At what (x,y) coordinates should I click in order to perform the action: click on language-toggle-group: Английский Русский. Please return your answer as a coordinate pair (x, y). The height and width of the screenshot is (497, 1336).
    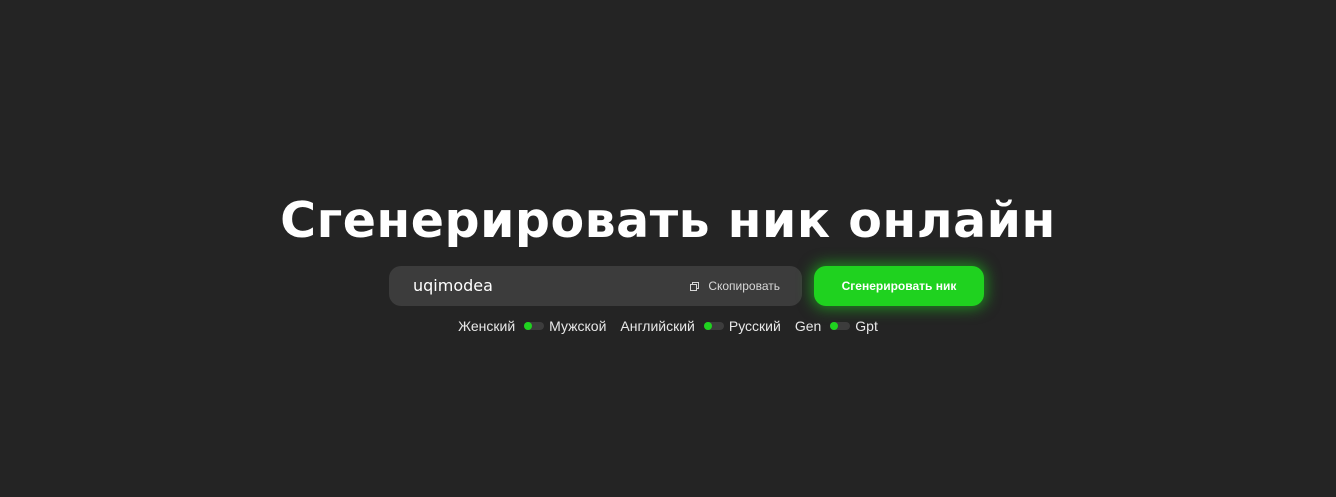
    Looking at the image, I should click on (700, 326).